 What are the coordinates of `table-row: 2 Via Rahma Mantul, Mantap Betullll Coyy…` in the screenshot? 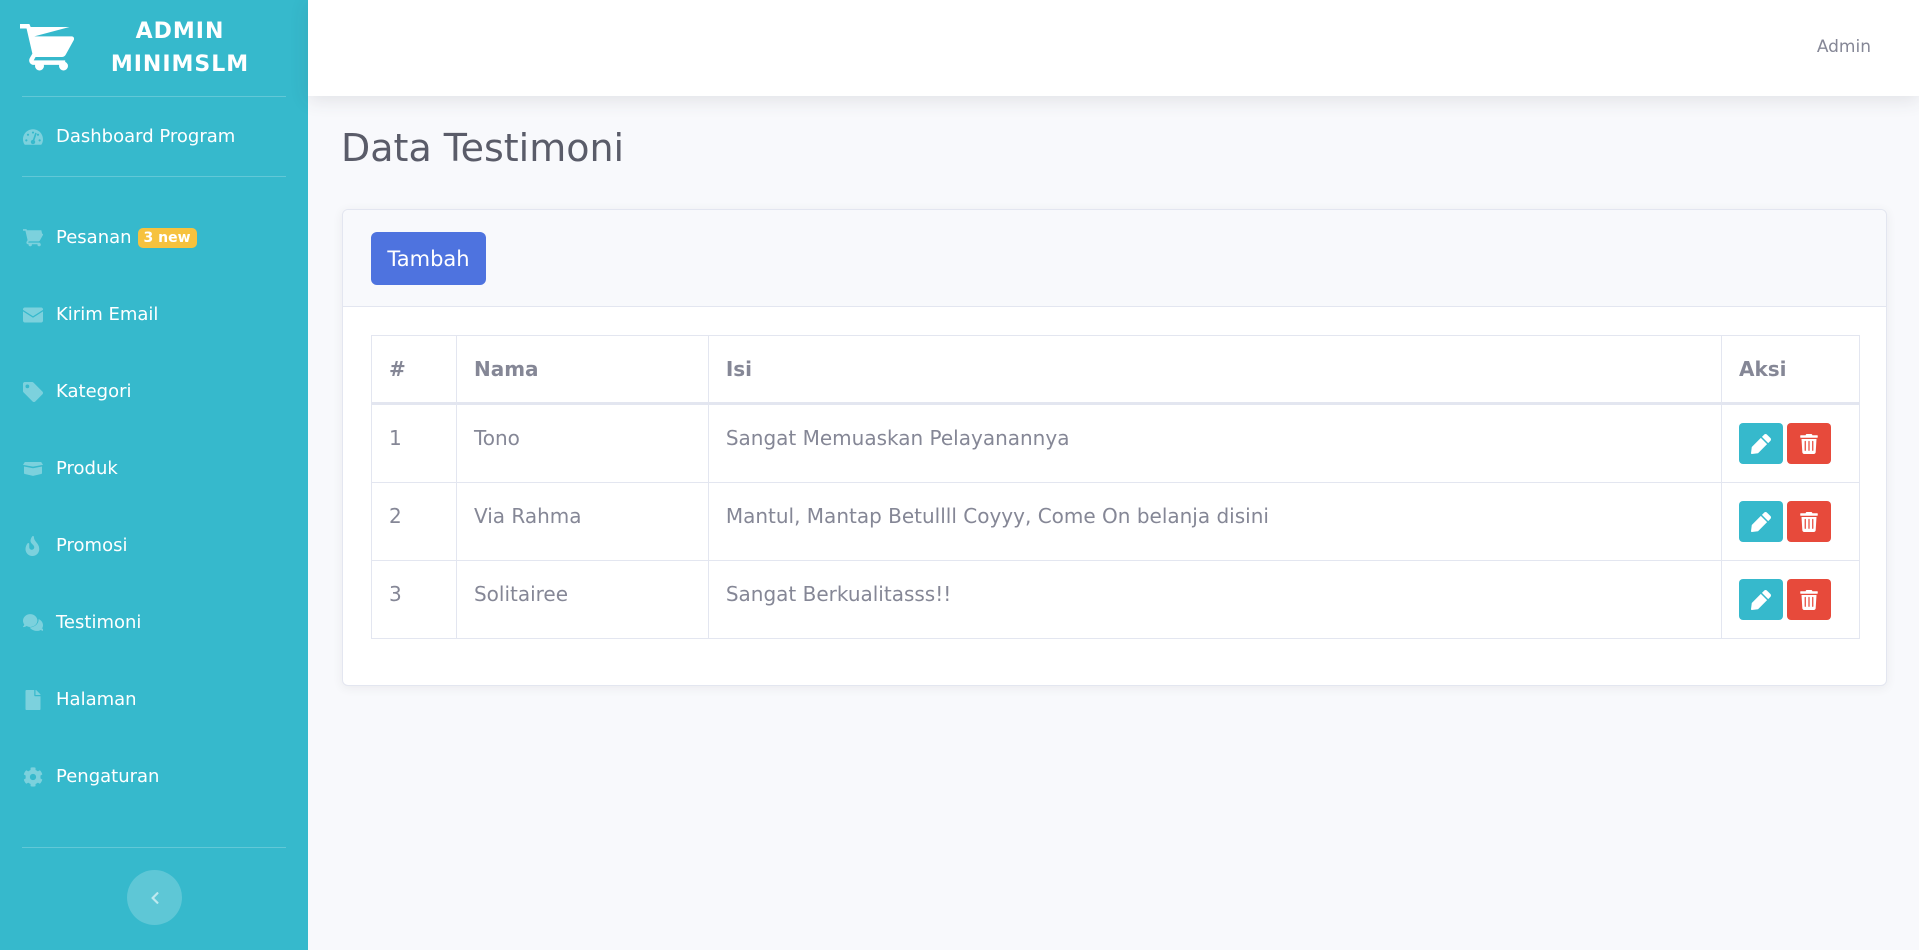 It's located at (1116, 521).